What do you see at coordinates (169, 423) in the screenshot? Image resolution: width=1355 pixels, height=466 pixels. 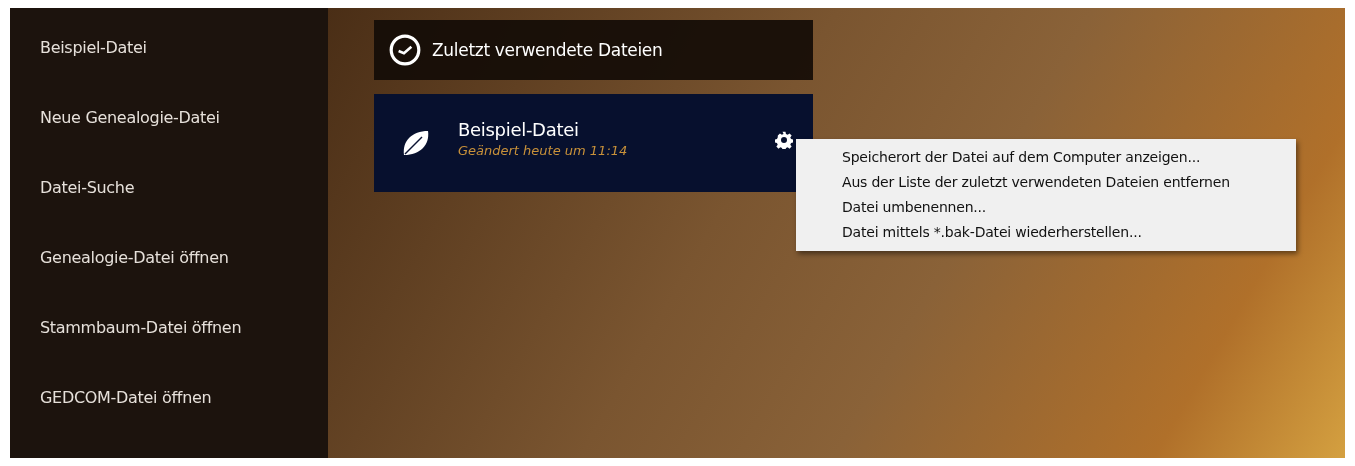 I see `sidebar-item: GEDCOM-Datei öffnen` at bounding box center [169, 423].